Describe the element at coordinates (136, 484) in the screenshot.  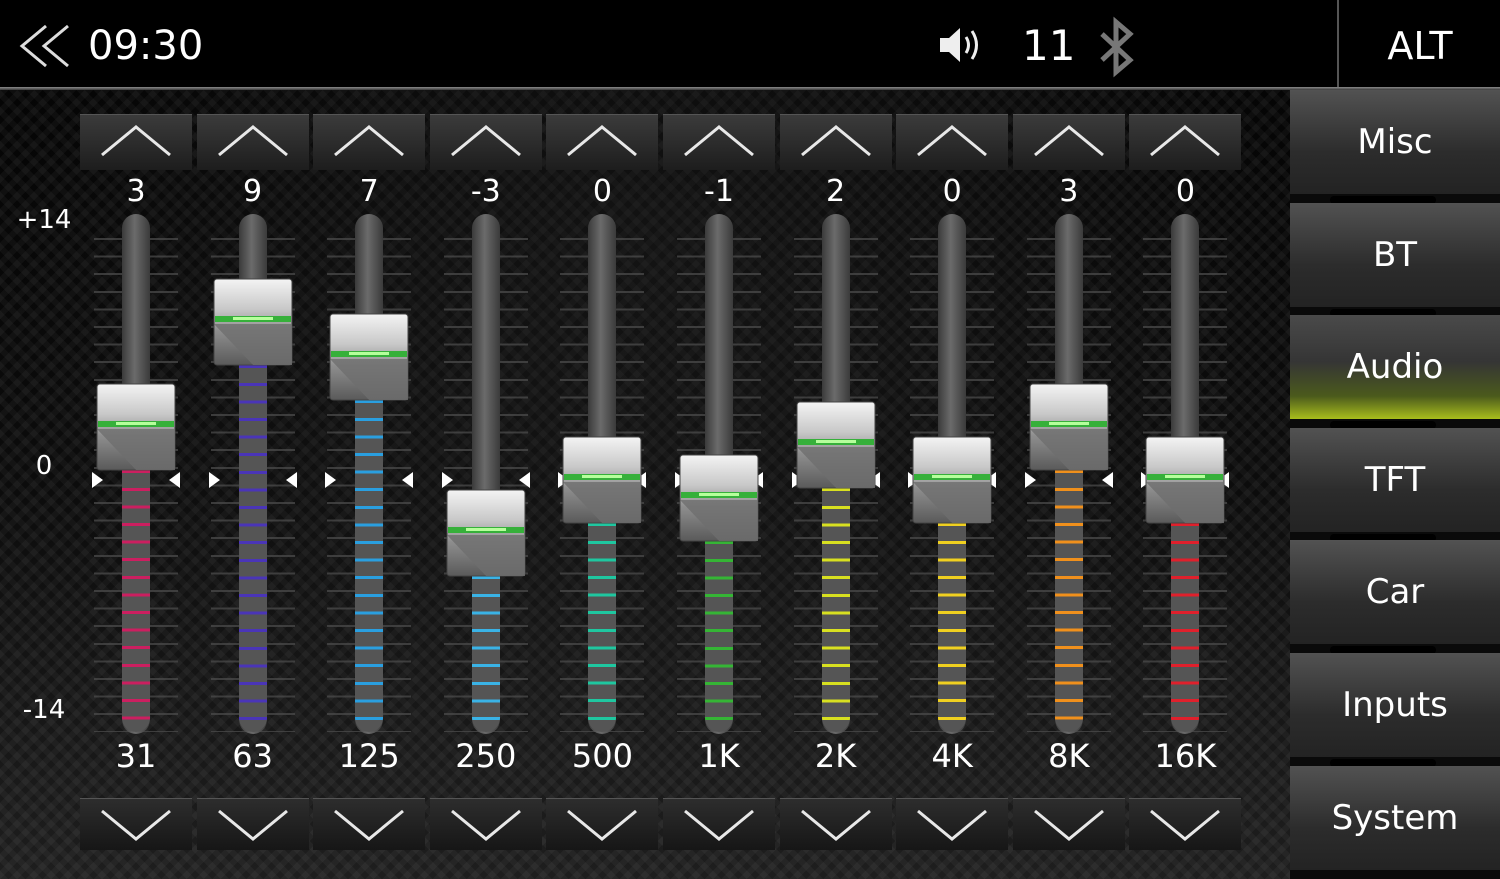
I see `eq-band-31: 3 31` at that location.